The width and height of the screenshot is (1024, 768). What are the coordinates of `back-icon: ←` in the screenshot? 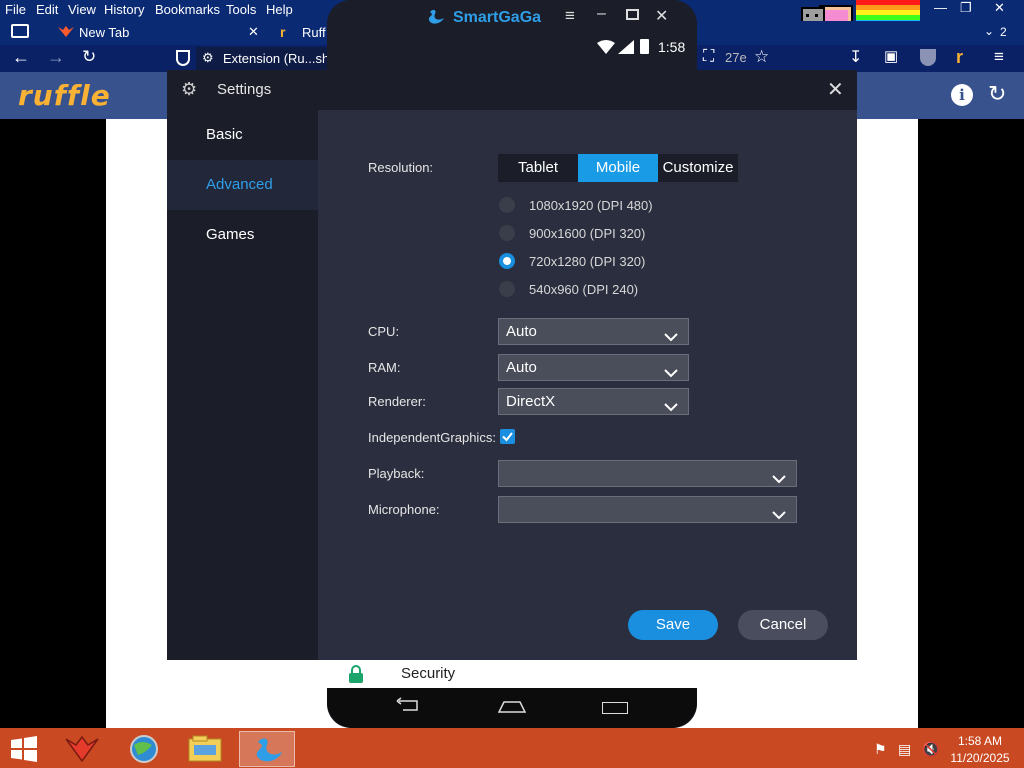 It's located at (21, 57).